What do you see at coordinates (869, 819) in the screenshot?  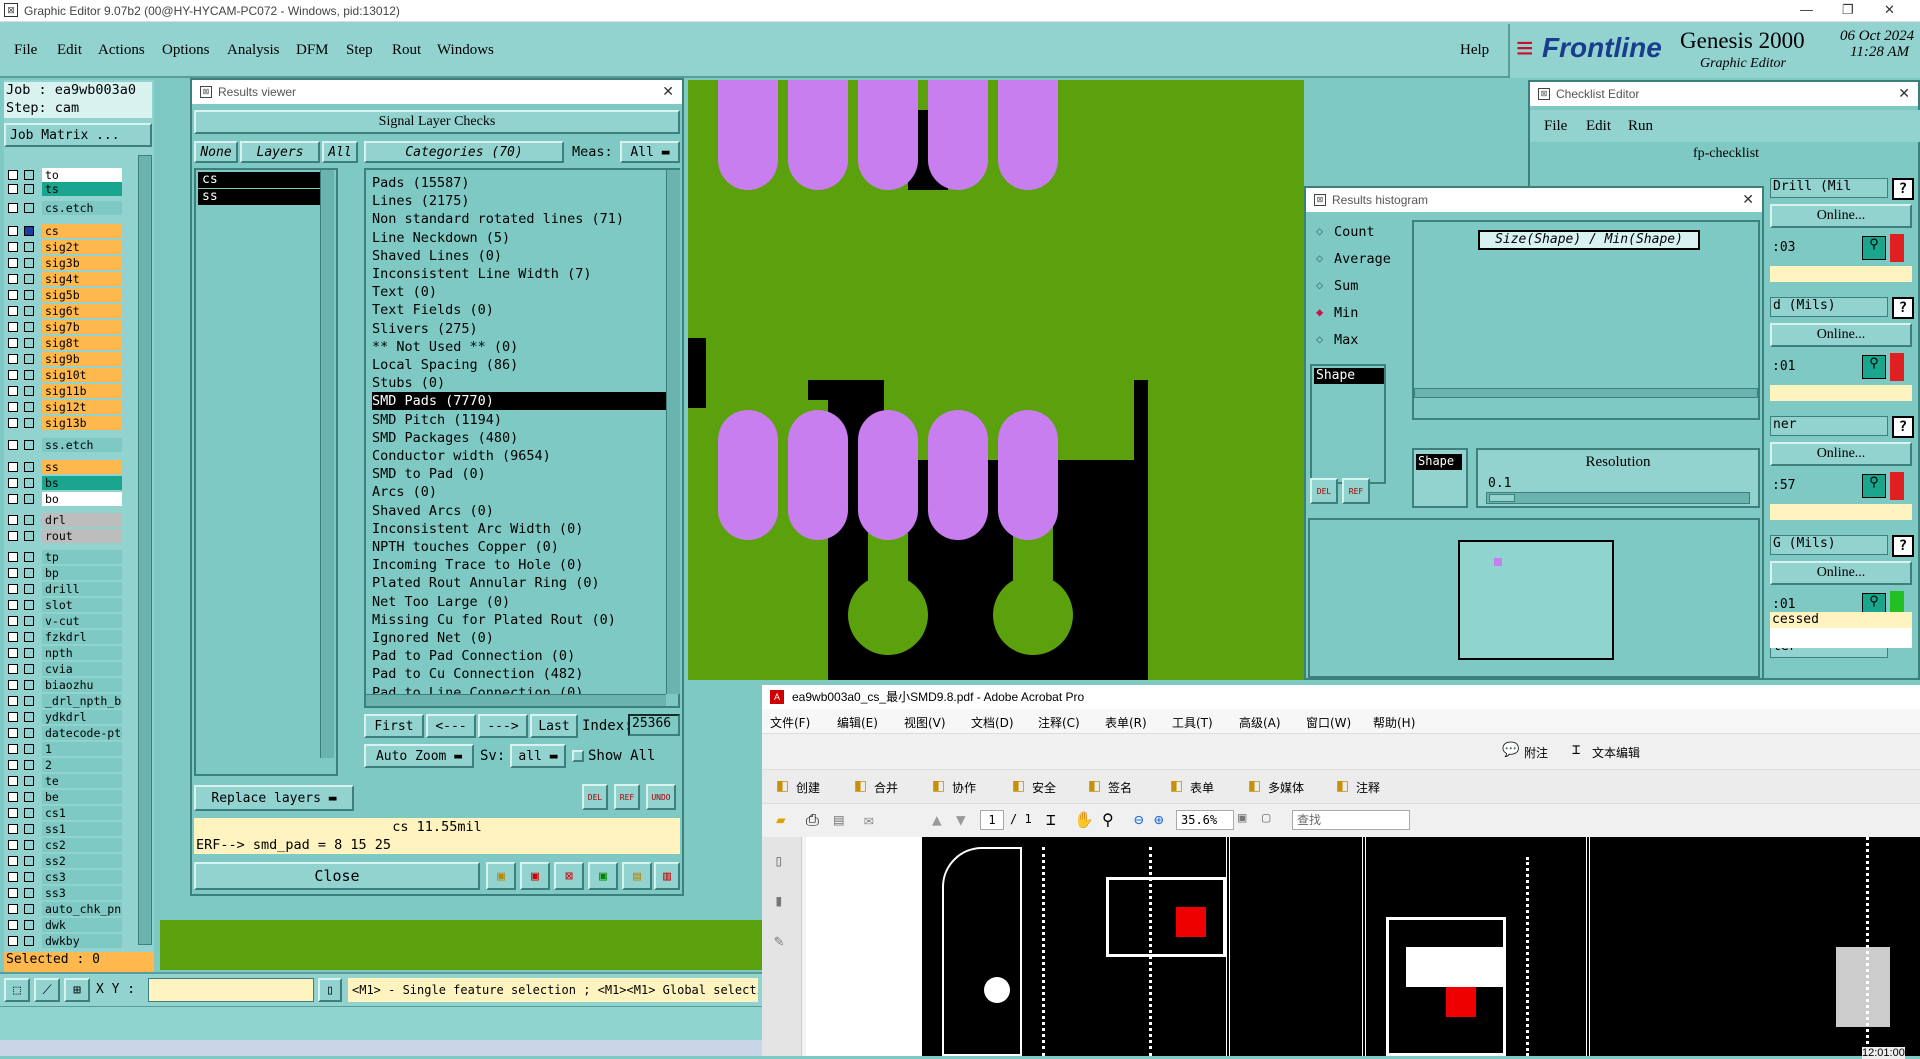 I see `email-icon: ✉` at bounding box center [869, 819].